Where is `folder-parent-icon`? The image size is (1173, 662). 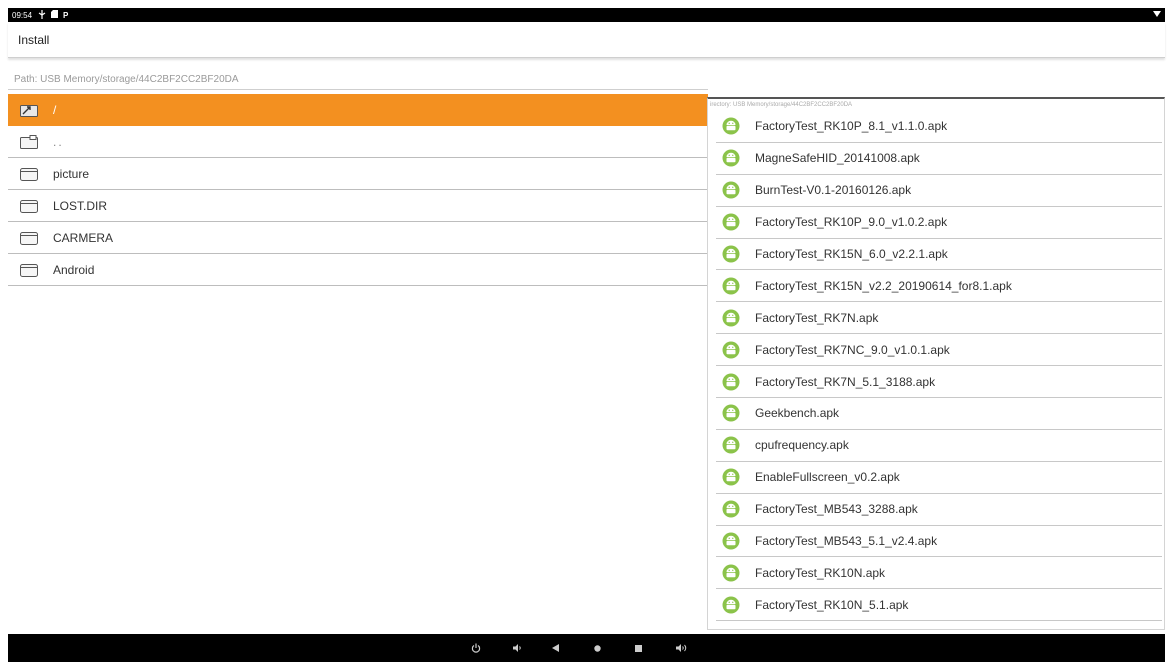 folder-parent-icon is located at coordinates (29, 141).